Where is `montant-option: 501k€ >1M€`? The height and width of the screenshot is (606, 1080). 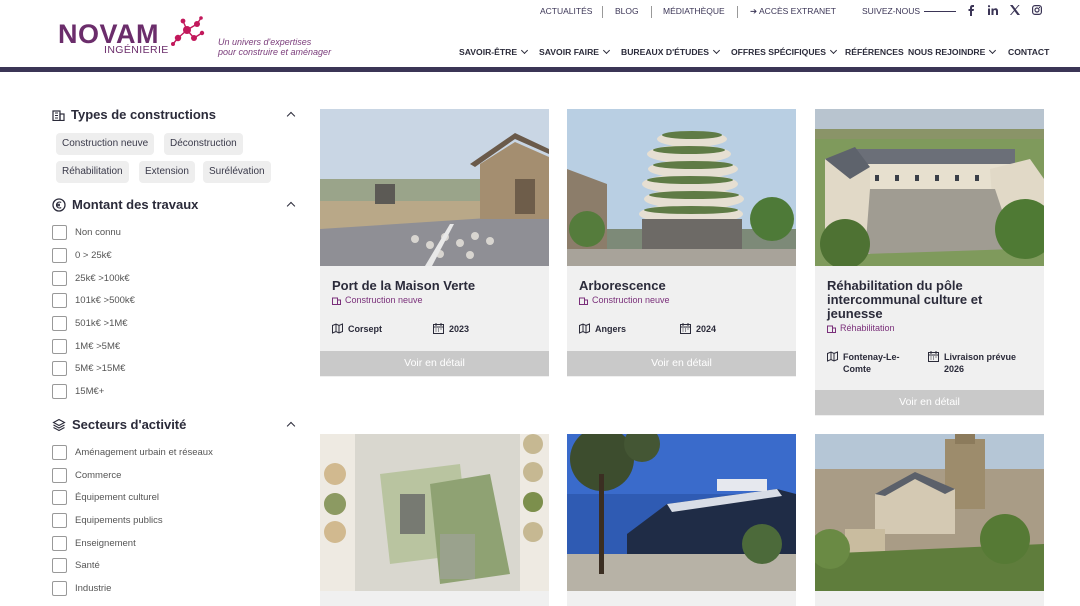
montant-option: 501k€ >1M€ is located at coordinates (90, 323).